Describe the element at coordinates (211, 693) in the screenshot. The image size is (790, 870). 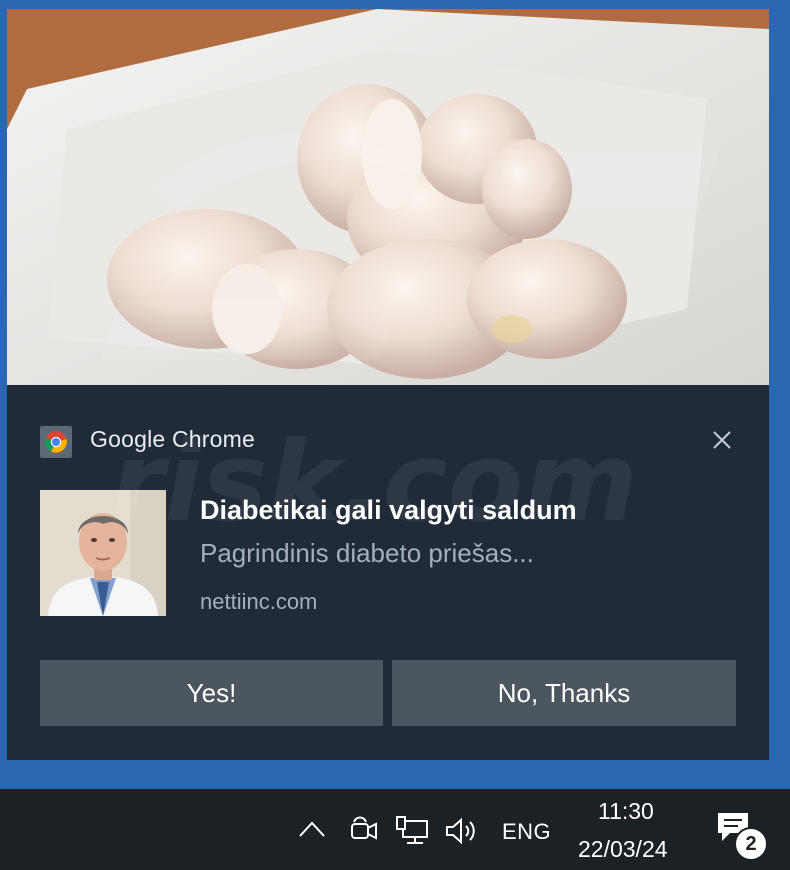
I see `yes-button: Yes!` at that location.